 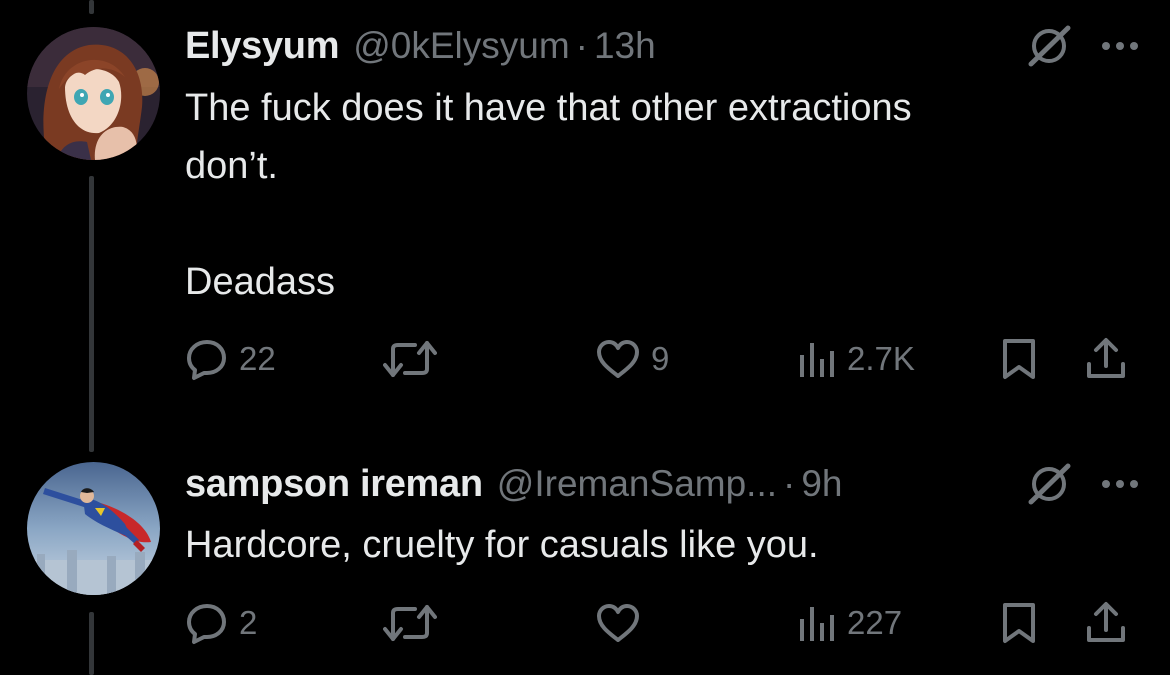 What do you see at coordinates (91, 643) in the screenshot?
I see `thread-line-bottom` at bounding box center [91, 643].